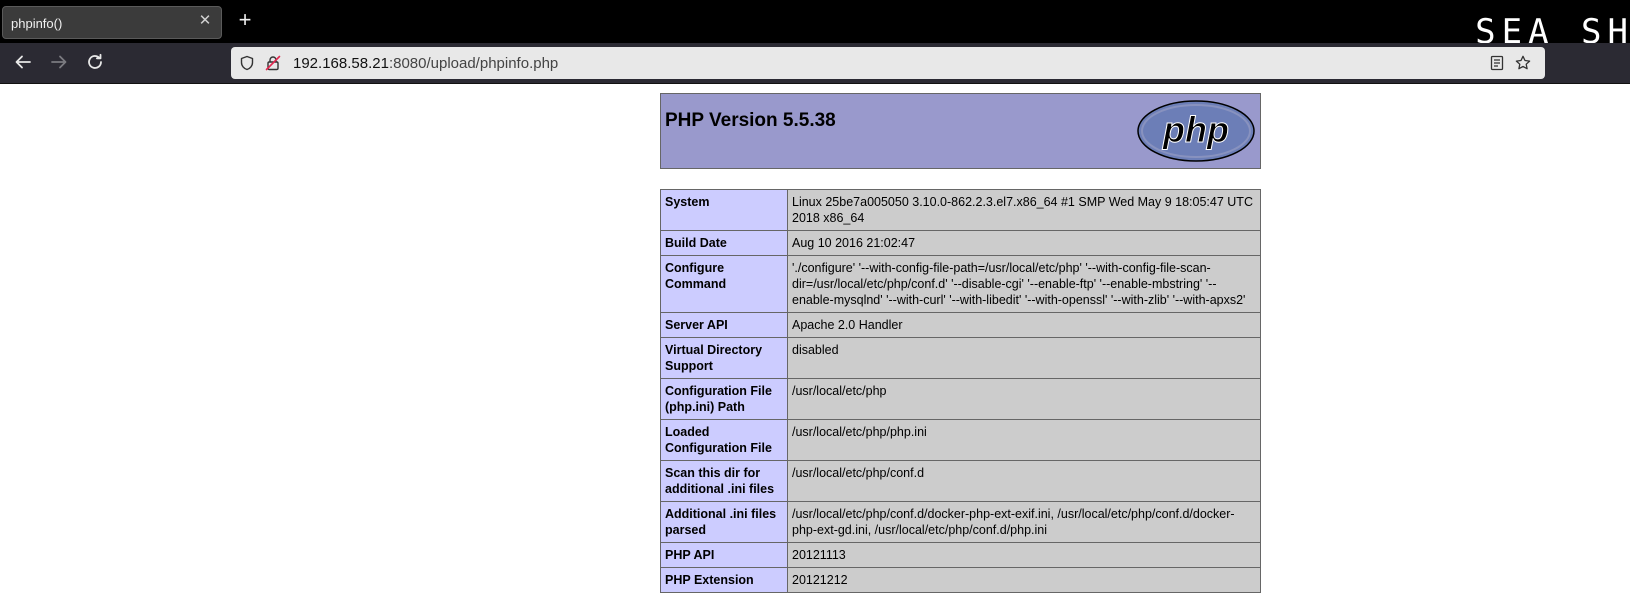 The image size is (1630, 593). What do you see at coordinates (724, 481) in the screenshot?
I see `row-label: Scan this dir for additional .ini files` at bounding box center [724, 481].